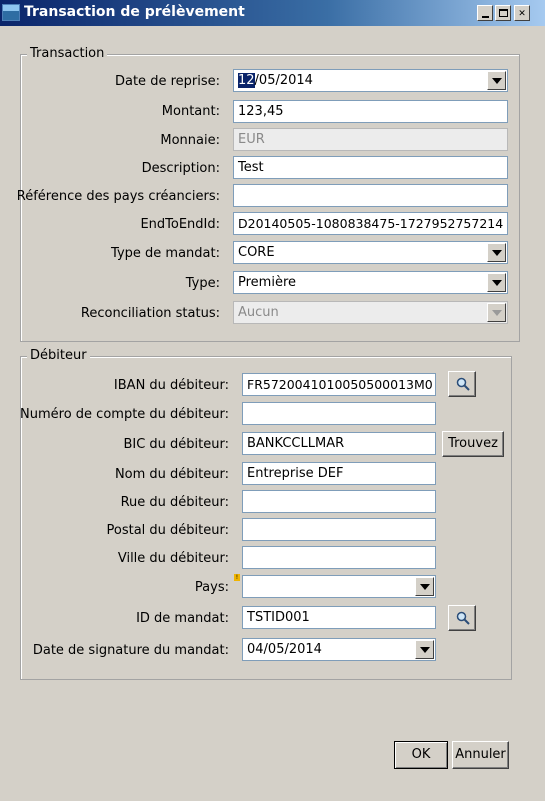 This screenshot has width=545, height=801. I want to click on type-combo: Première, so click(370, 282).